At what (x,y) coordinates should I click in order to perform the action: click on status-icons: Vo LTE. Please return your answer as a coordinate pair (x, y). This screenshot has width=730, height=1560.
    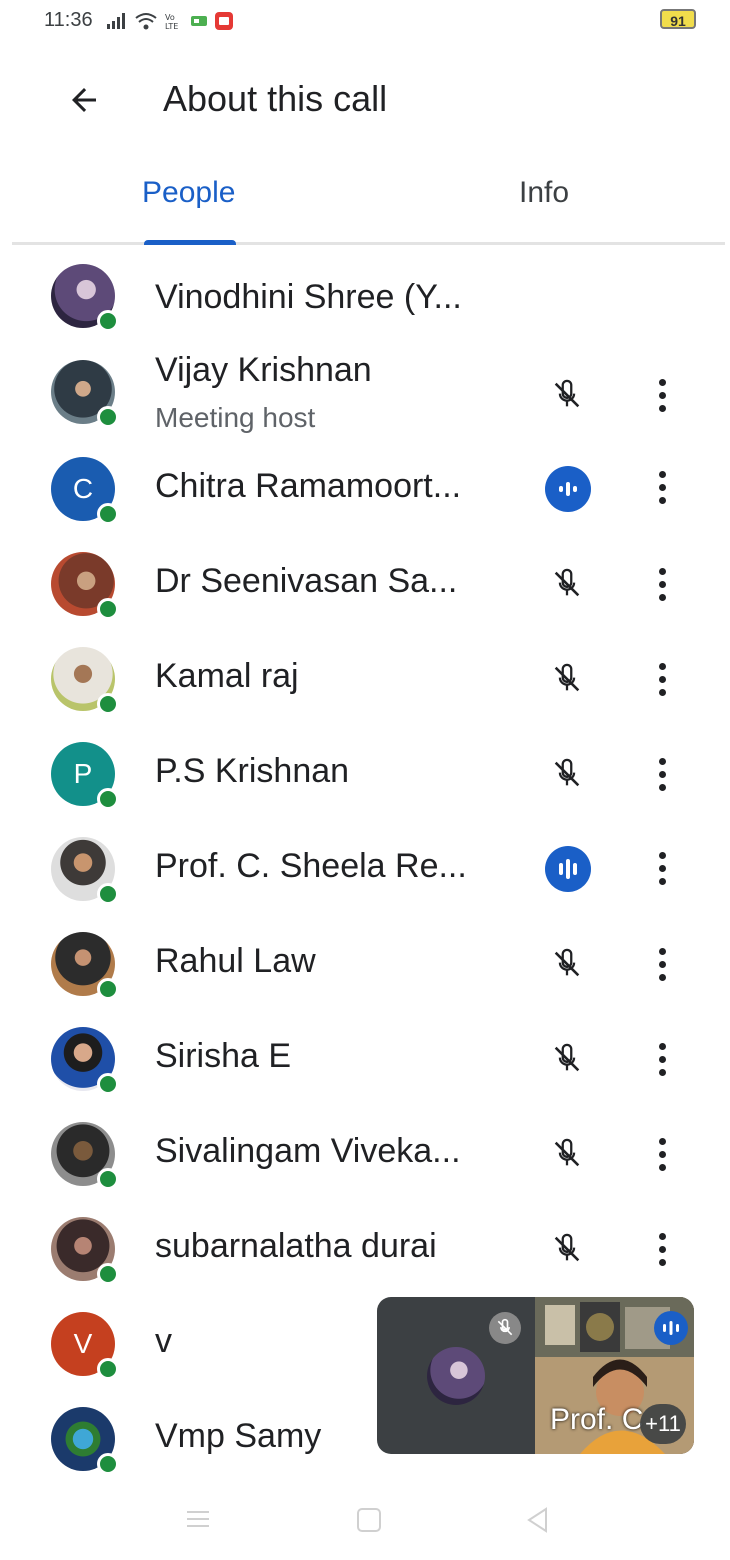
    Looking at the image, I should click on (170, 21).